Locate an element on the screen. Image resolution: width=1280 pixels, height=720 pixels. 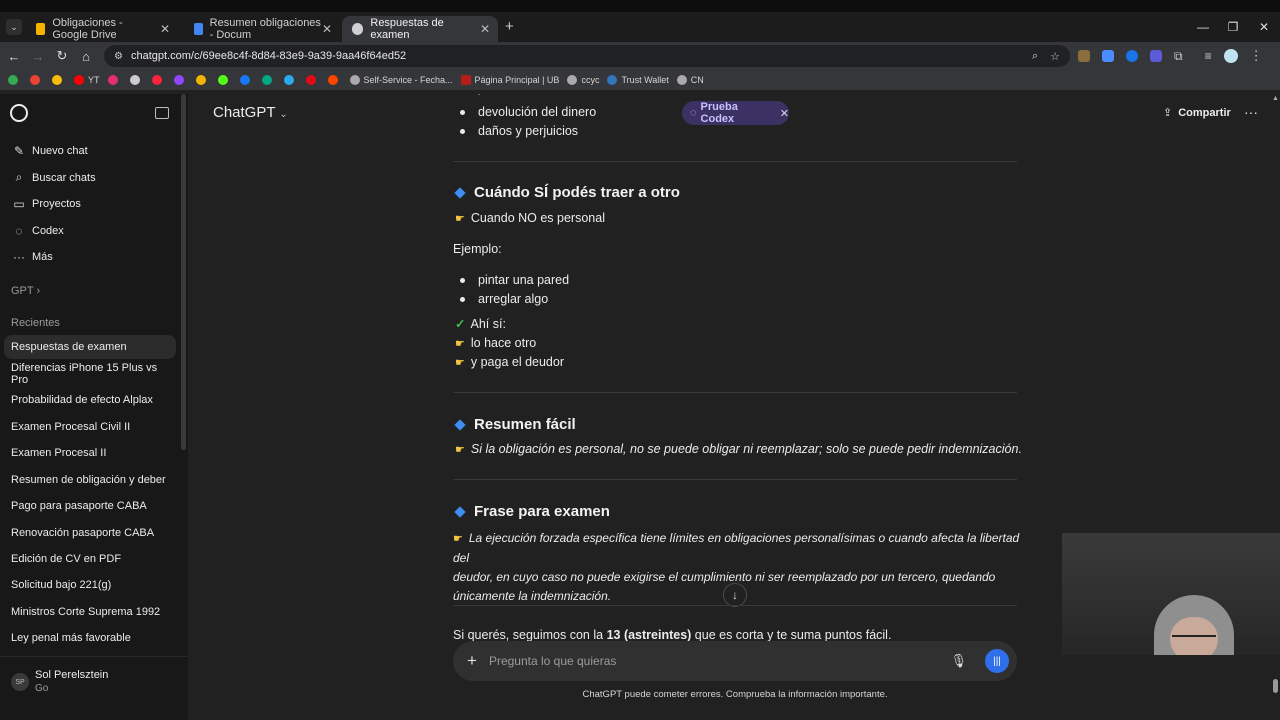
tab-search-button: ⌄ is located at coordinates (14, 27).